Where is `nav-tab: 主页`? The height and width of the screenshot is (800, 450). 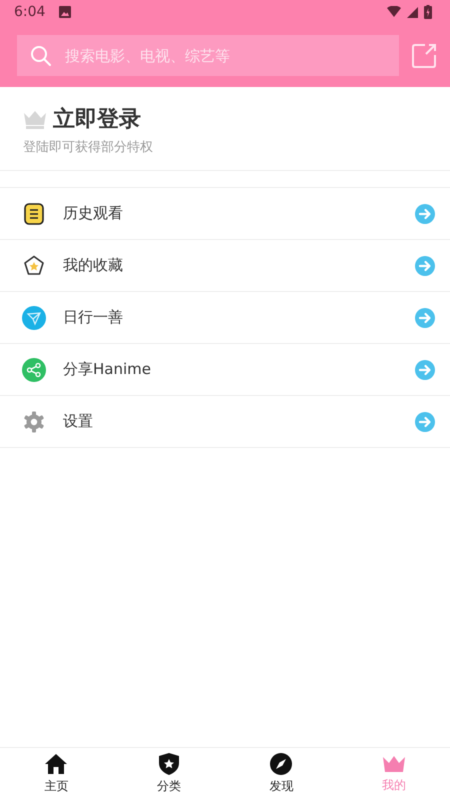
nav-tab: 主页 is located at coordinates (56, 774).